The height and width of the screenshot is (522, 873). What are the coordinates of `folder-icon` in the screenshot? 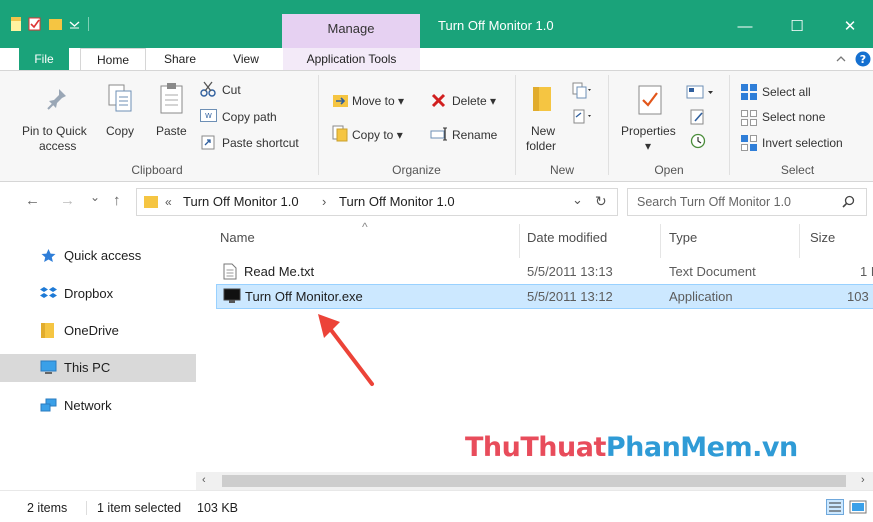 It's located at (47, 330).